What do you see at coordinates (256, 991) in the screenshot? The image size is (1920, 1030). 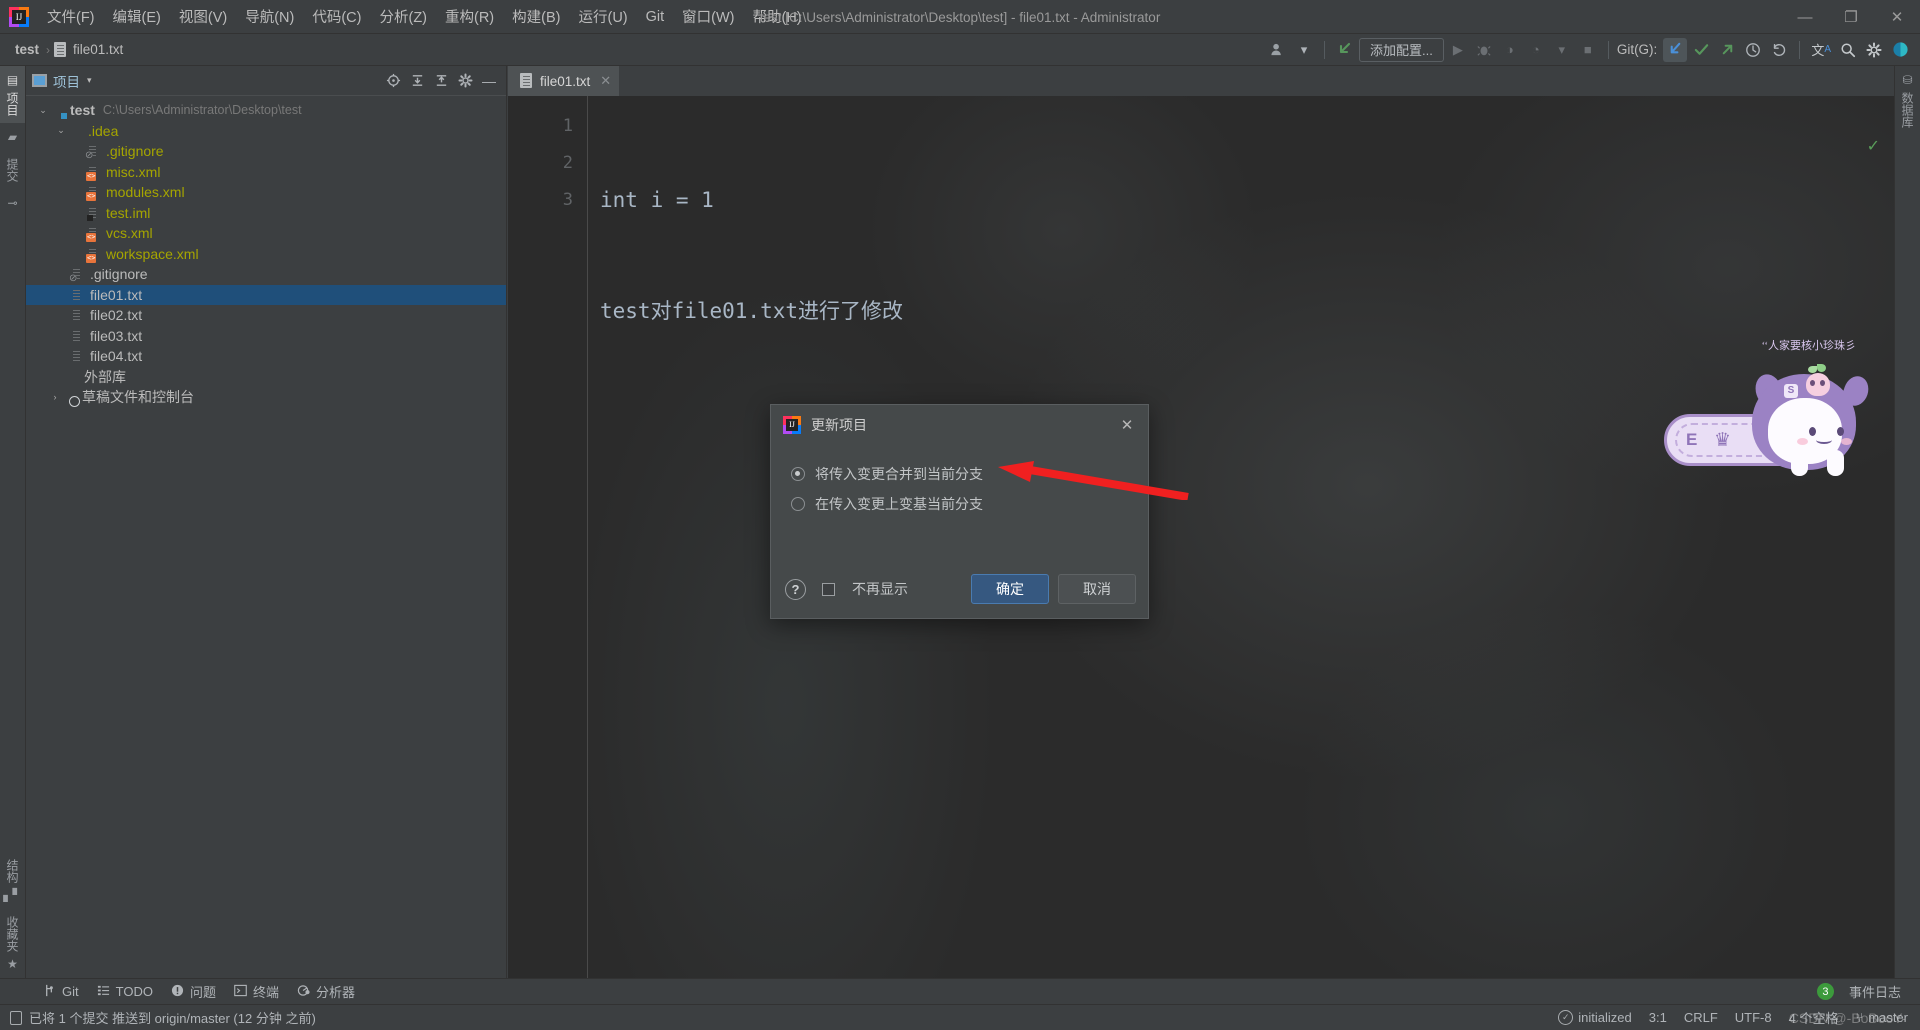 I see `tool-window-terminal: 终端` at bounding box center [256, 991].